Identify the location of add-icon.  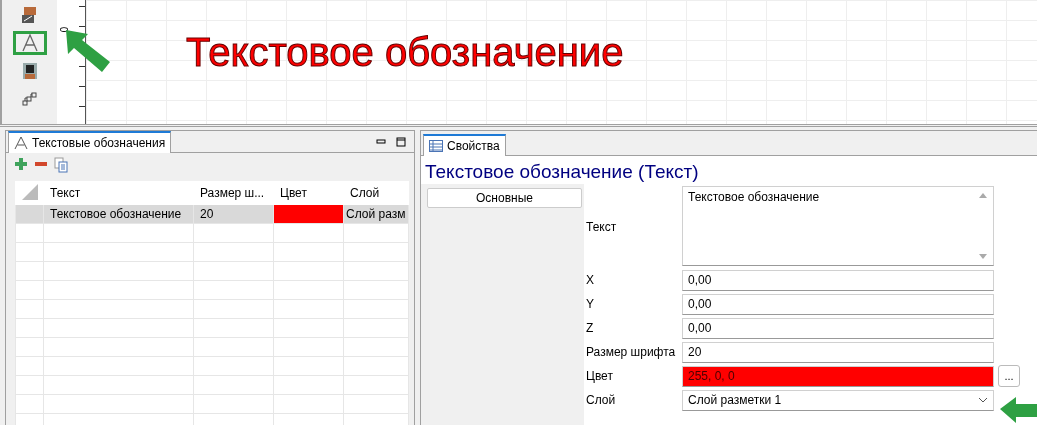
(21, 164).